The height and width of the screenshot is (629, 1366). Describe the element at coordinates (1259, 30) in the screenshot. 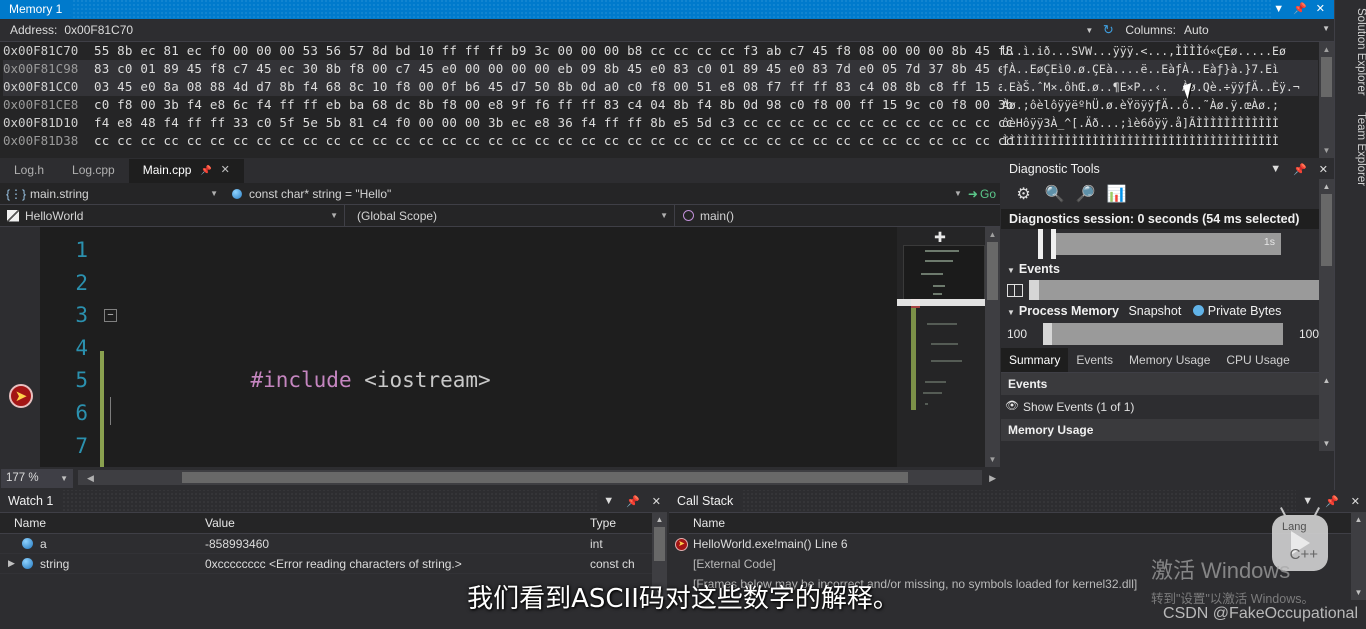

I see `columns-select: Auto ▼` at that location.